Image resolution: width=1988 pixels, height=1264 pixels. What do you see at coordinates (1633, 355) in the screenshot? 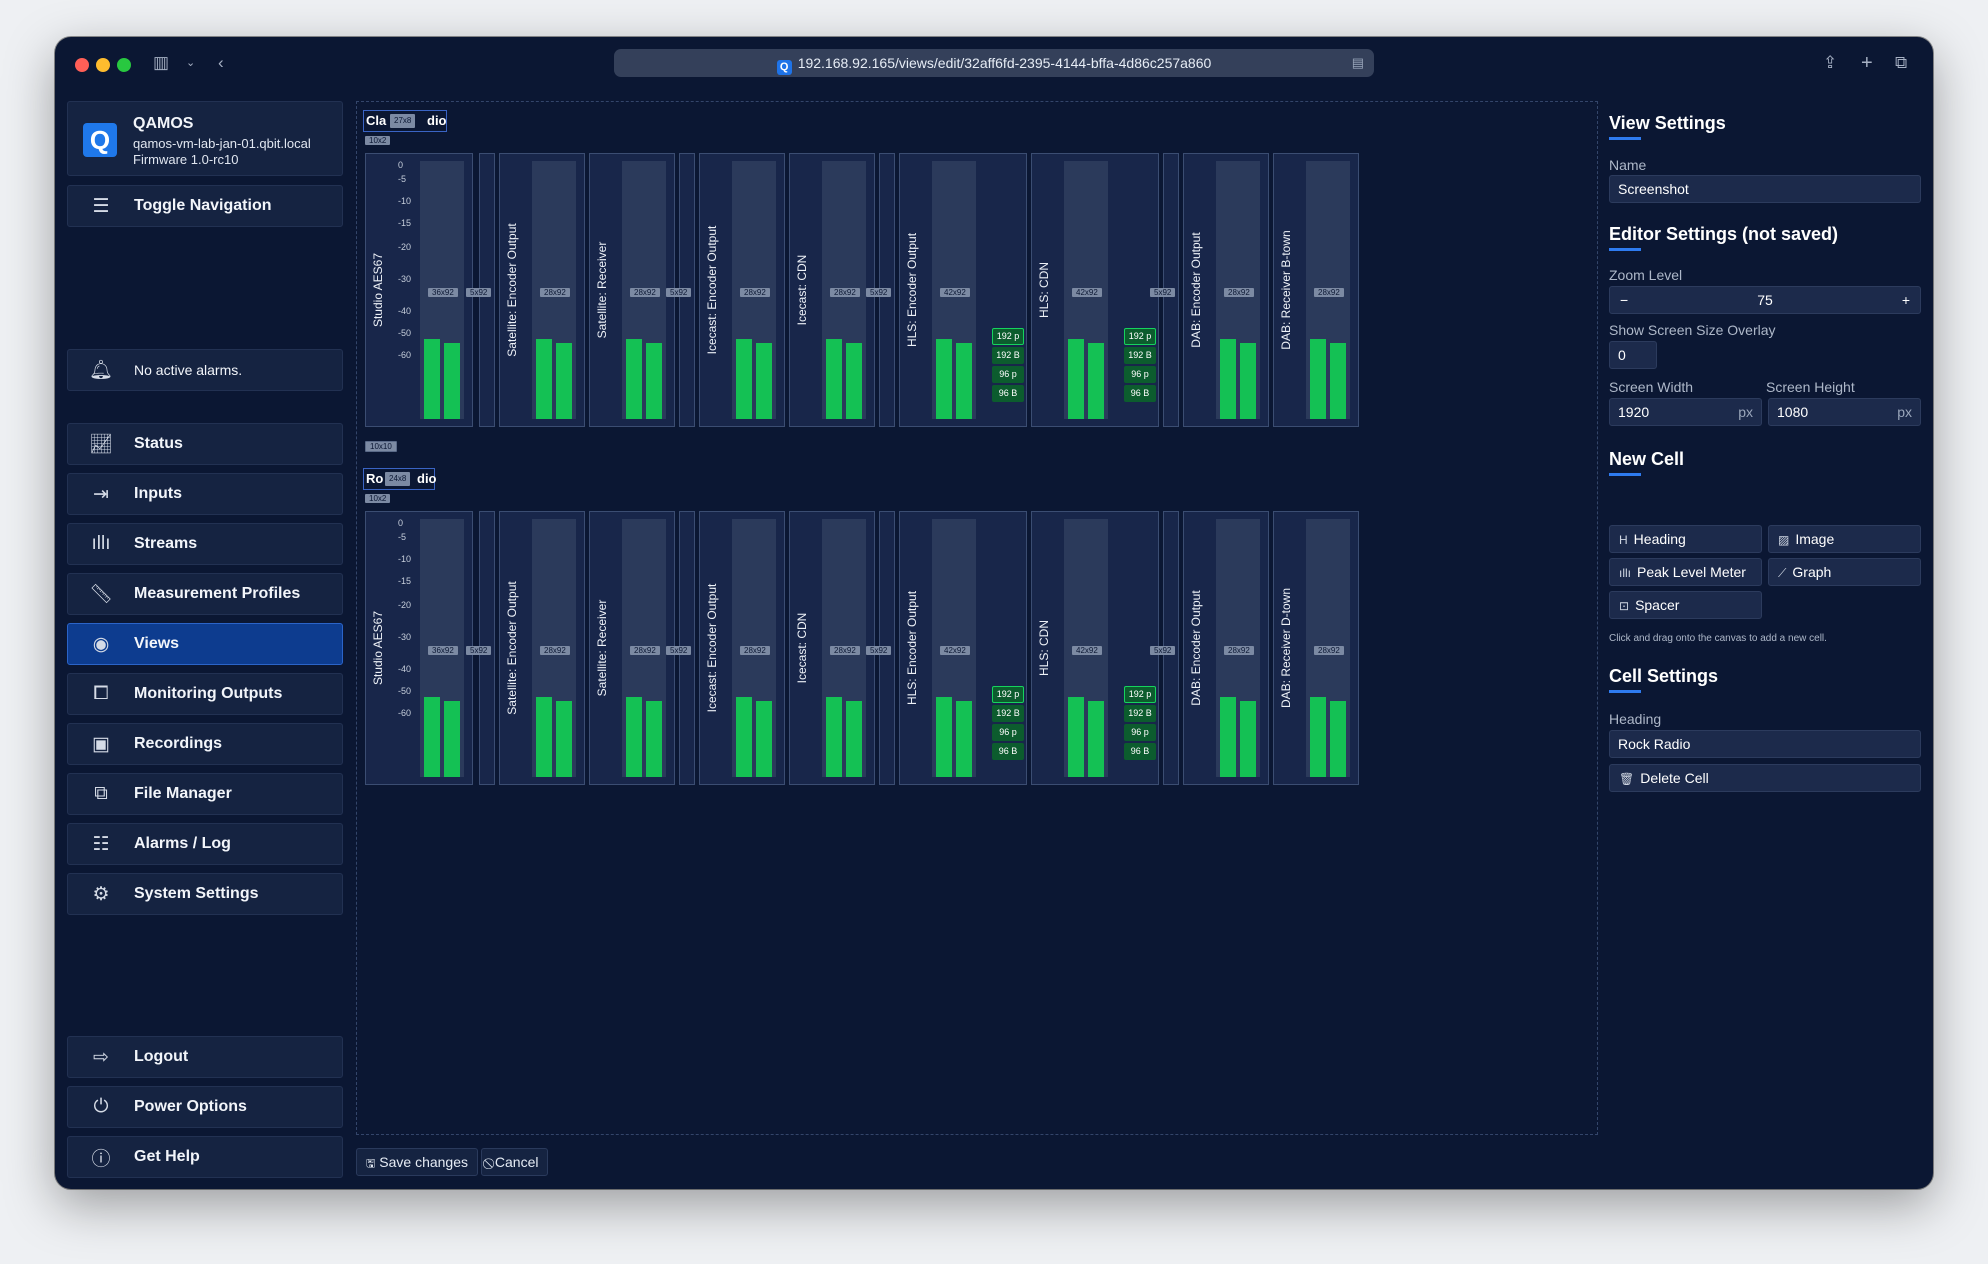
I see `screen-size-overlay-input: 0` at bounding box center [1633, 355].